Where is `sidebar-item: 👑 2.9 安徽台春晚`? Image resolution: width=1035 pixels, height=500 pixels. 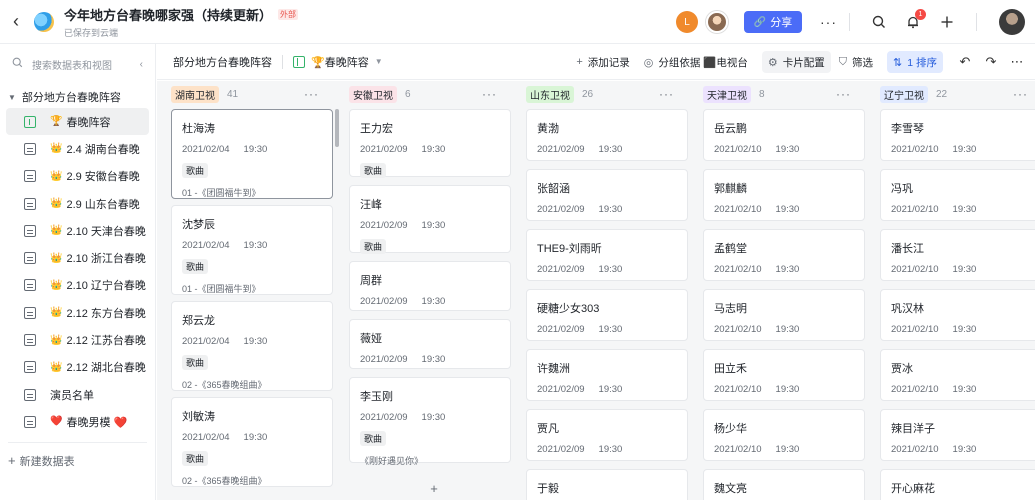
sidebar-item: 👑 2.9 安徽台春晚 is located at coordinates (77, 176).